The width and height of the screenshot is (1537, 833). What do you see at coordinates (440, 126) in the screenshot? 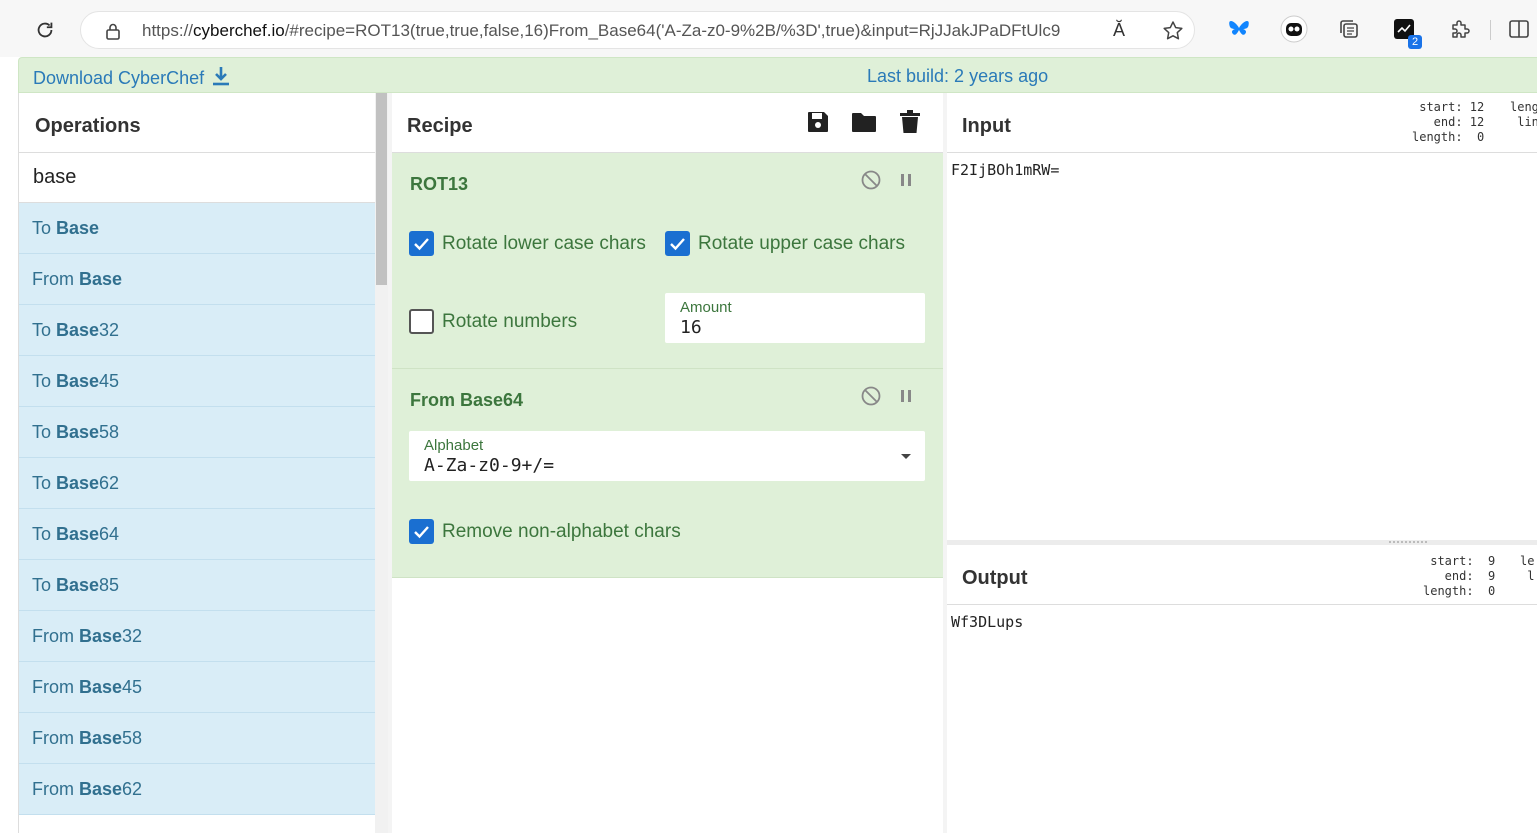
I see `recipe-title: Recipe` at bounding box center [440, 126].